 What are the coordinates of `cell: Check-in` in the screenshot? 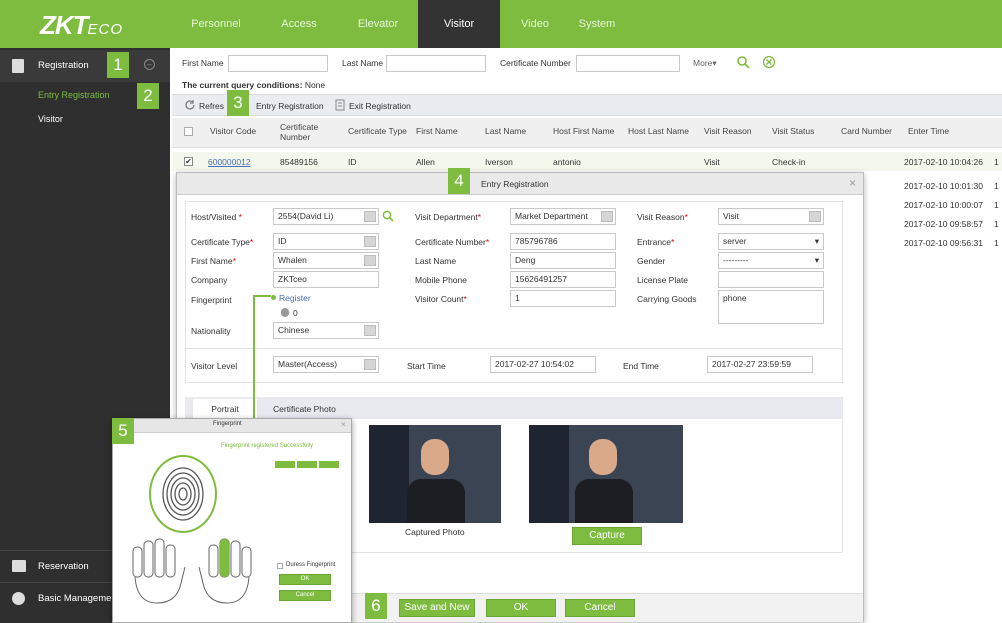 It's located at (789, 162).